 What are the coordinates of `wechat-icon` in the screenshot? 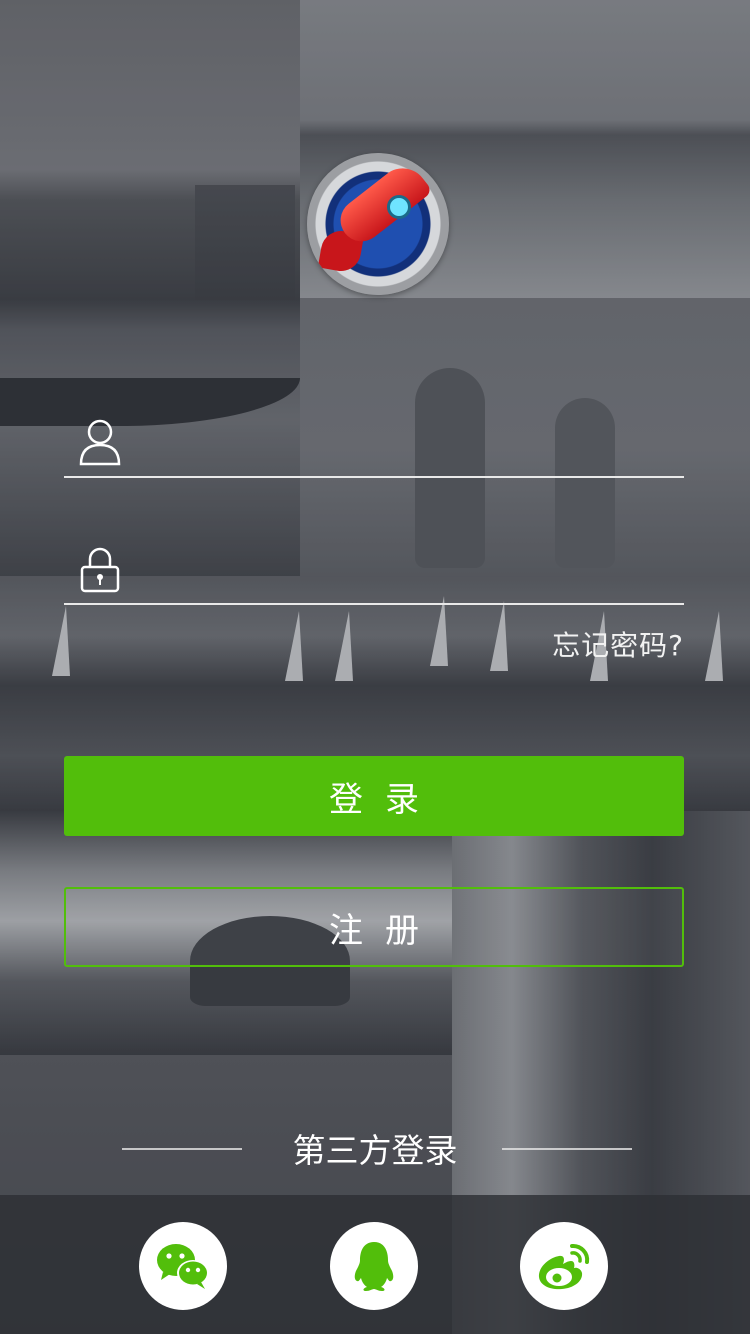 It's located at (183, 1266).